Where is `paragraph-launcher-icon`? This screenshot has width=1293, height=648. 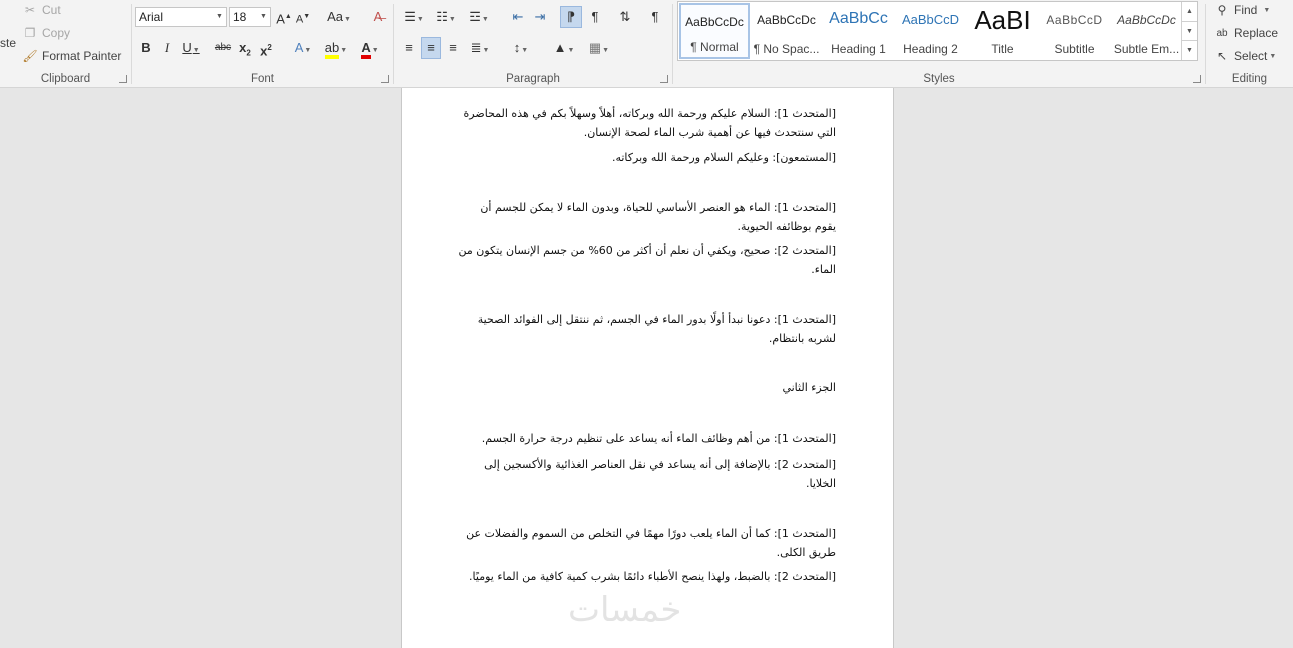
paragraph-launcher-icon is located at coordinates (664, 79).